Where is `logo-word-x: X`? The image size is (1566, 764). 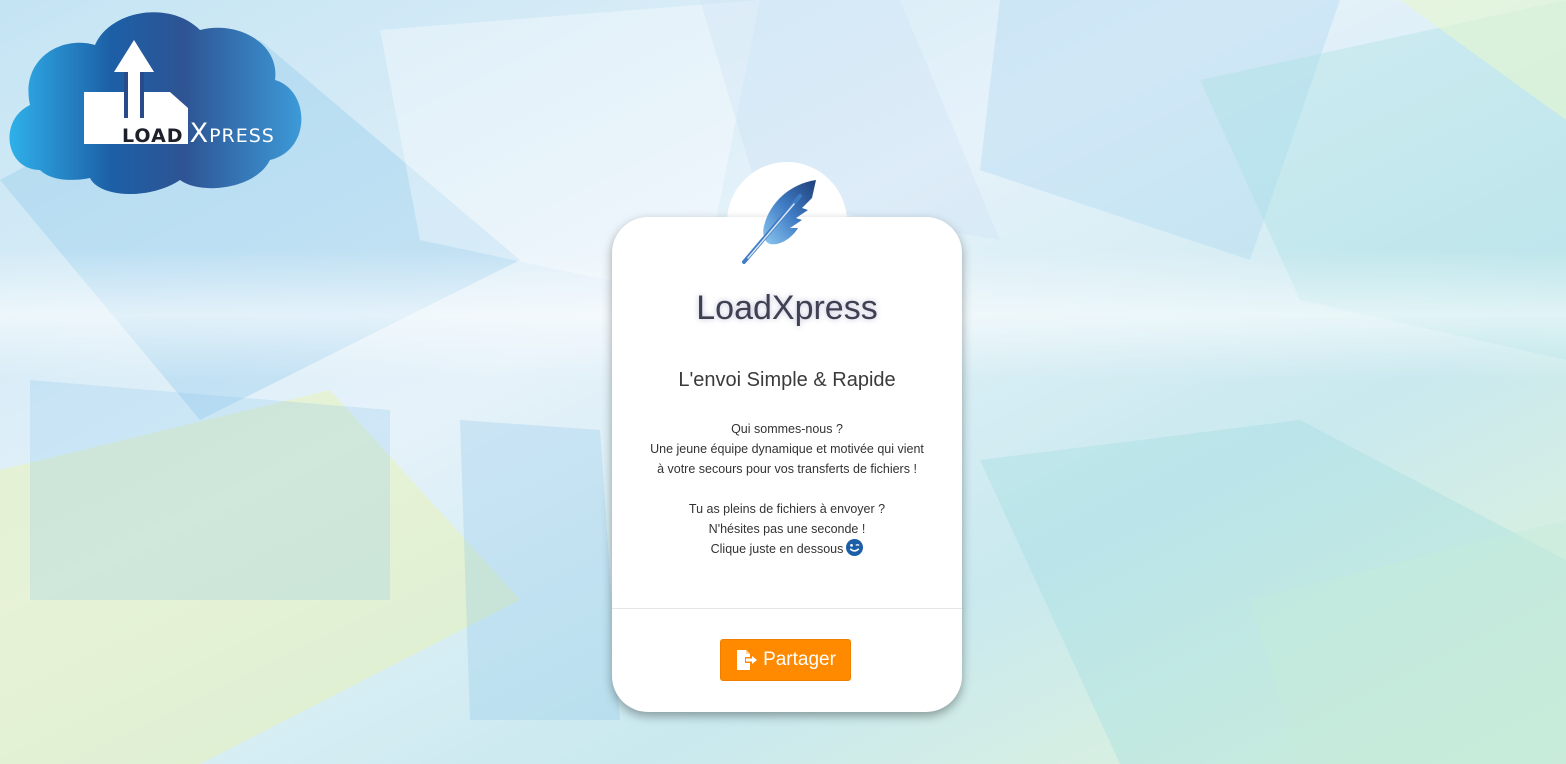 logo-word-x: X is located at coordinates (199, 133).